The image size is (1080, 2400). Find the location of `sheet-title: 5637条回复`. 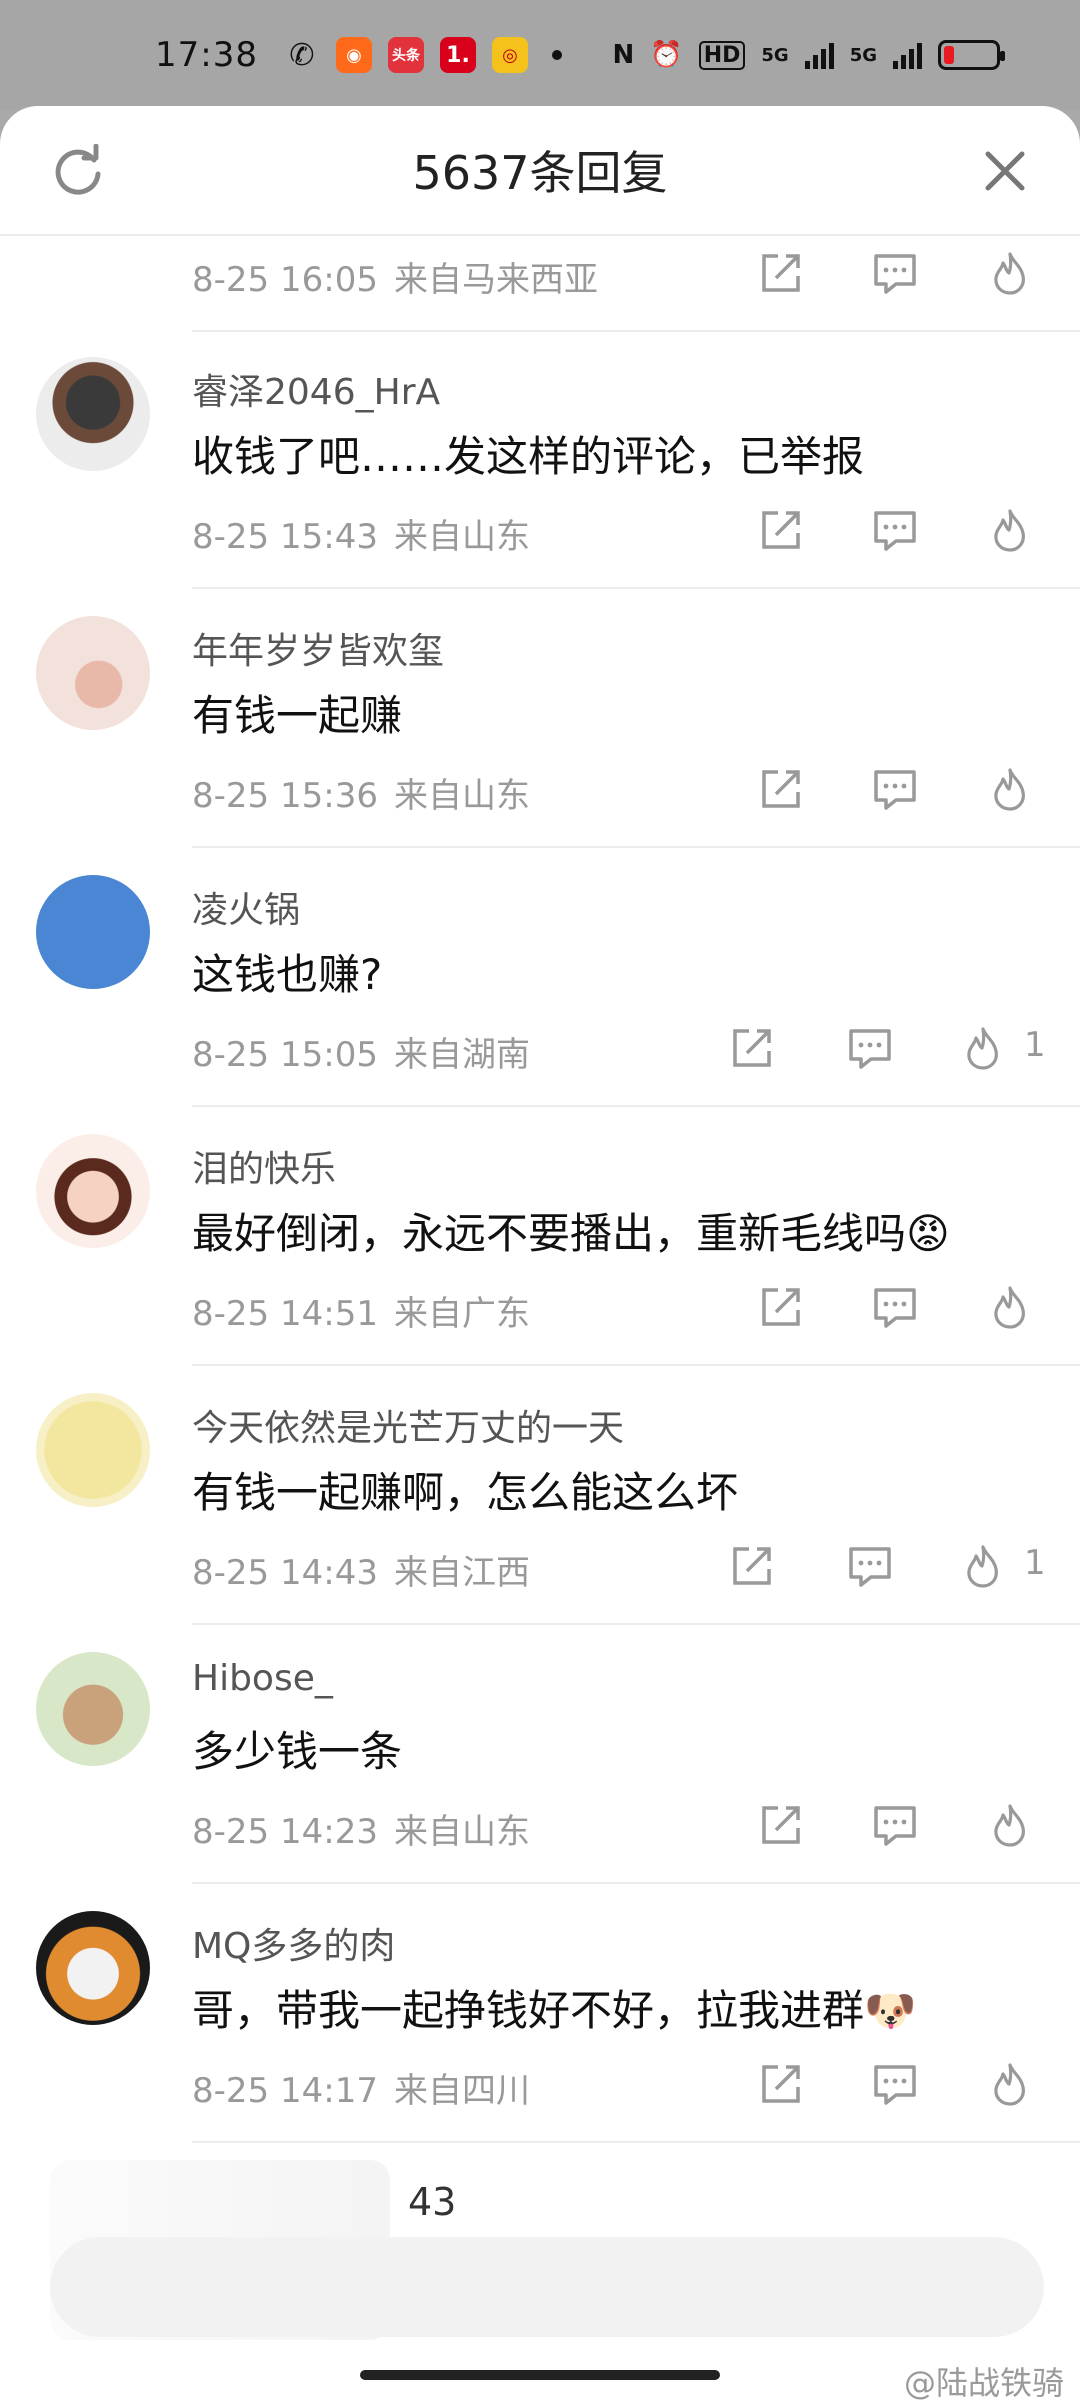

sheet-title: 5637条回复 is located at coordinates (540, 173).